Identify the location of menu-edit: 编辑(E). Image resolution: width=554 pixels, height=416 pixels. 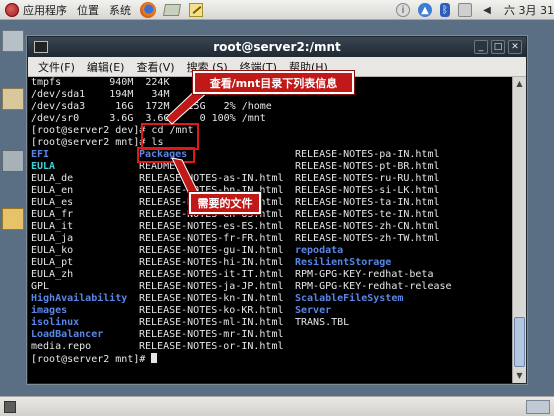
(106, 67).